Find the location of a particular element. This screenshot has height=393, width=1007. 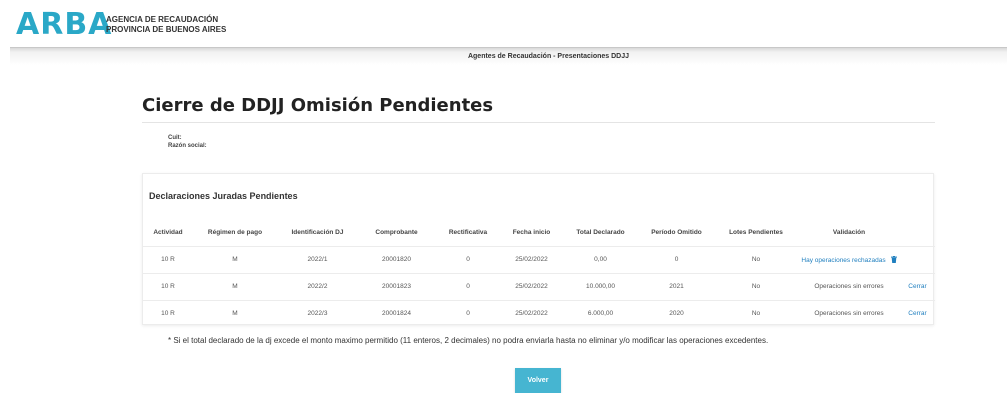

razon-social-label: Razón social: is located at coordinates (187, 146).